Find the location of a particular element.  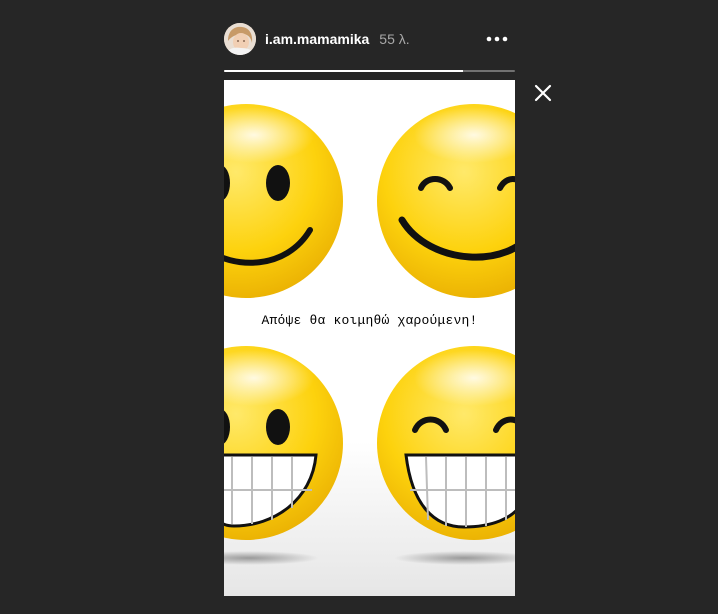

avatar-image is located at coordinates (240, 39).